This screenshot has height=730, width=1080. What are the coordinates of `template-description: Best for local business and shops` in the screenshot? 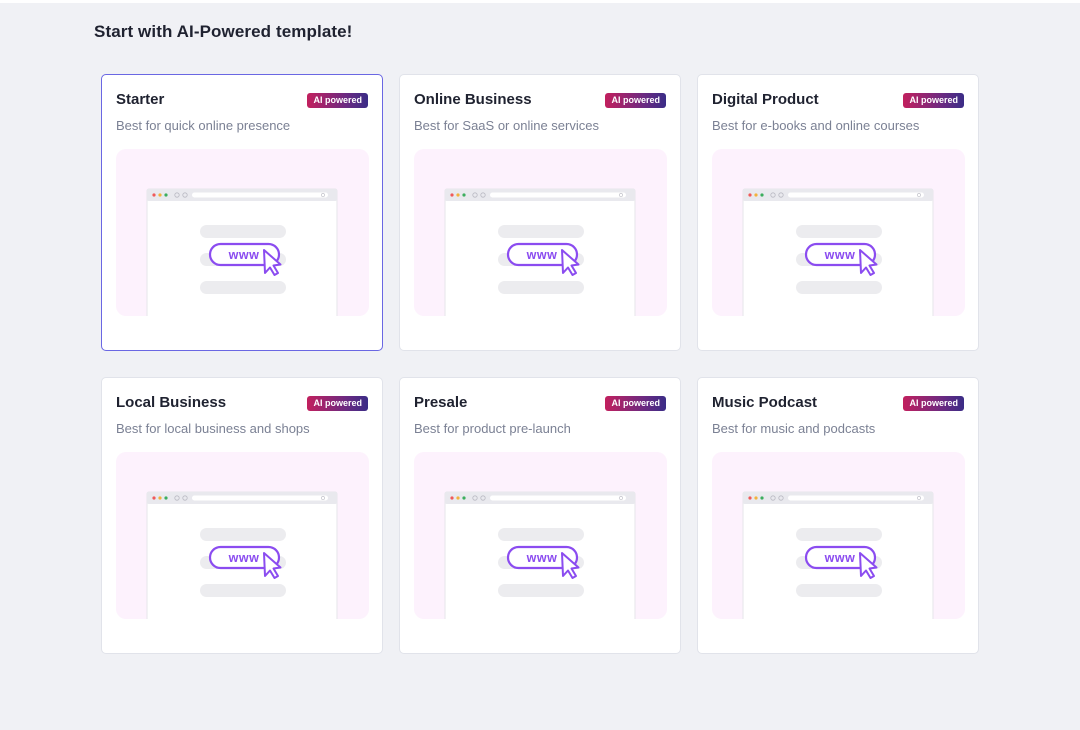 It's located at (213, 428).